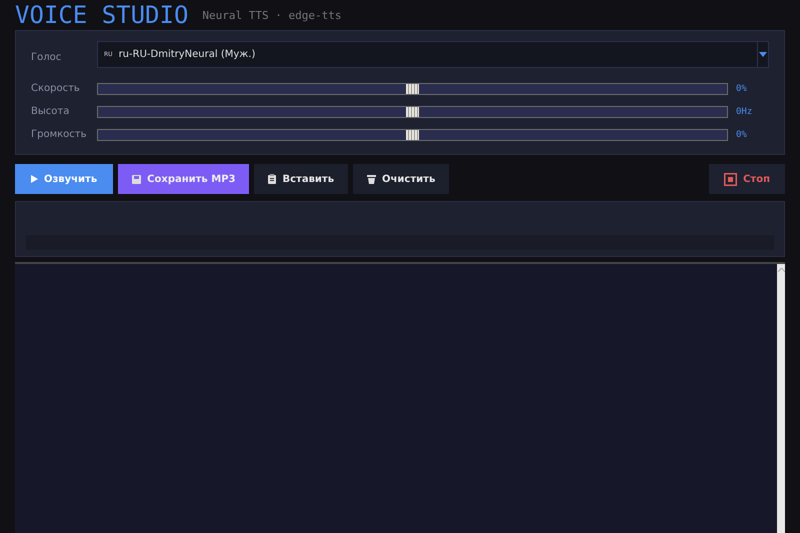  I want to click on trash-icon, so click(371, 179).